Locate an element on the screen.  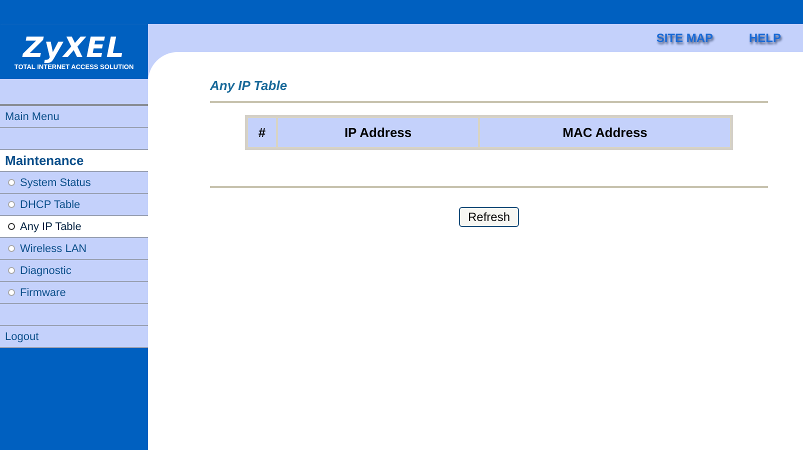
column-header: MAC Address is located at coordinates (605, 132).